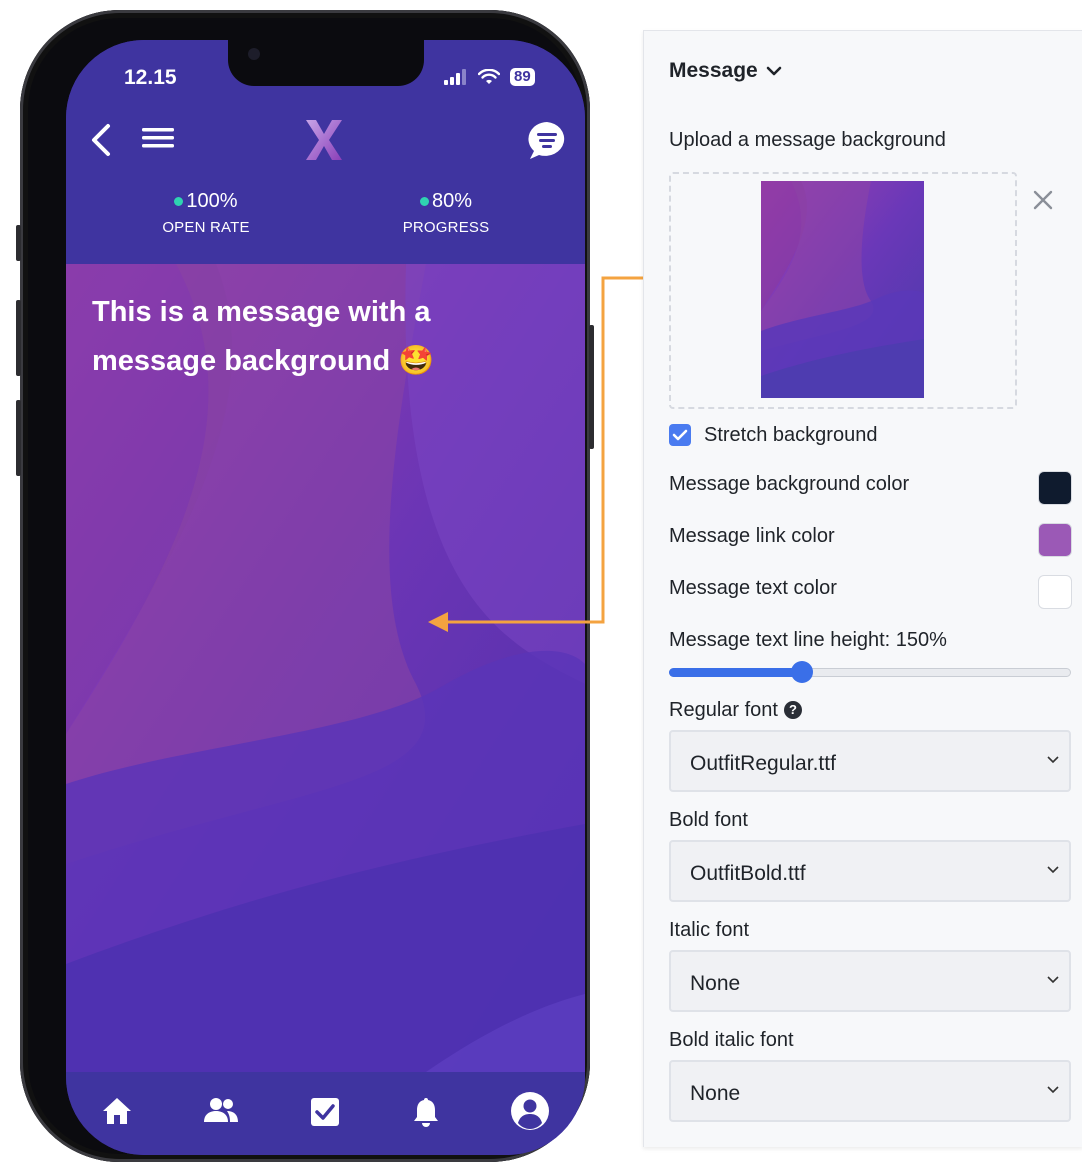  What do you see at coordinates (752, 536) in the screenshot?
I see `link-color-label: Message link color` at bounding box center [752, 536].